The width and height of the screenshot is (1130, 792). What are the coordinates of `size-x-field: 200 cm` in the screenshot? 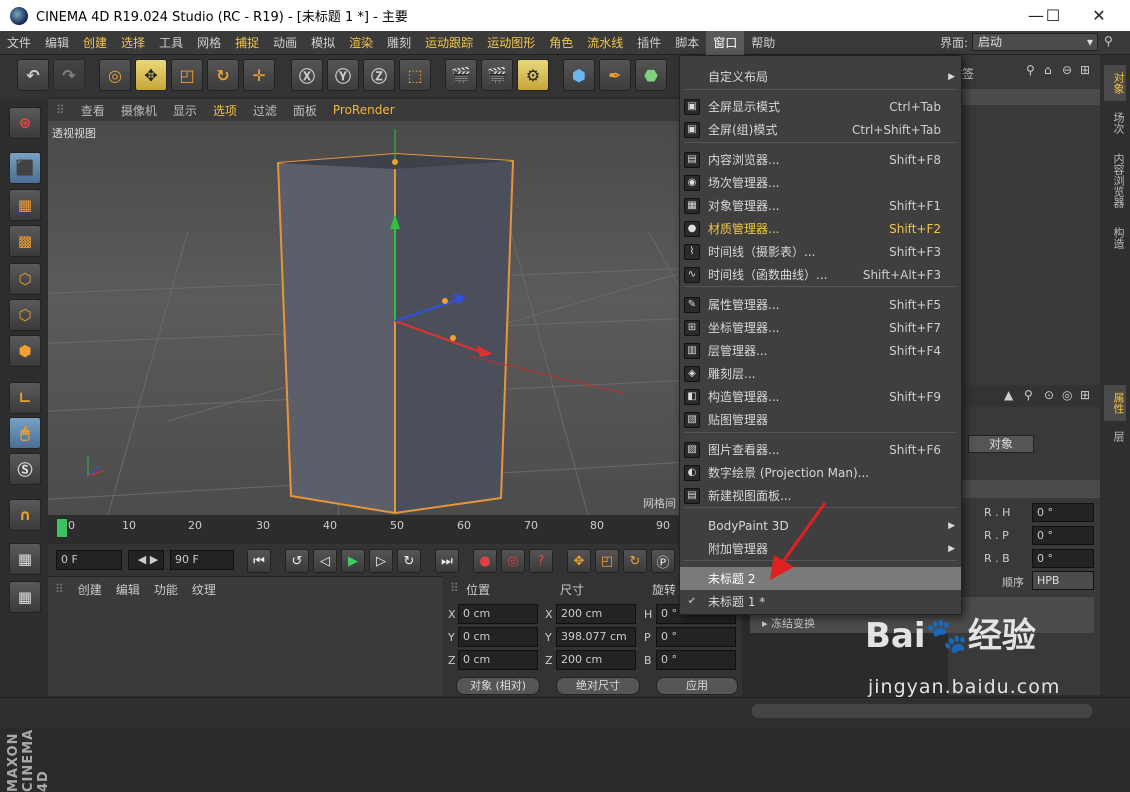 It's located at (596, 614).